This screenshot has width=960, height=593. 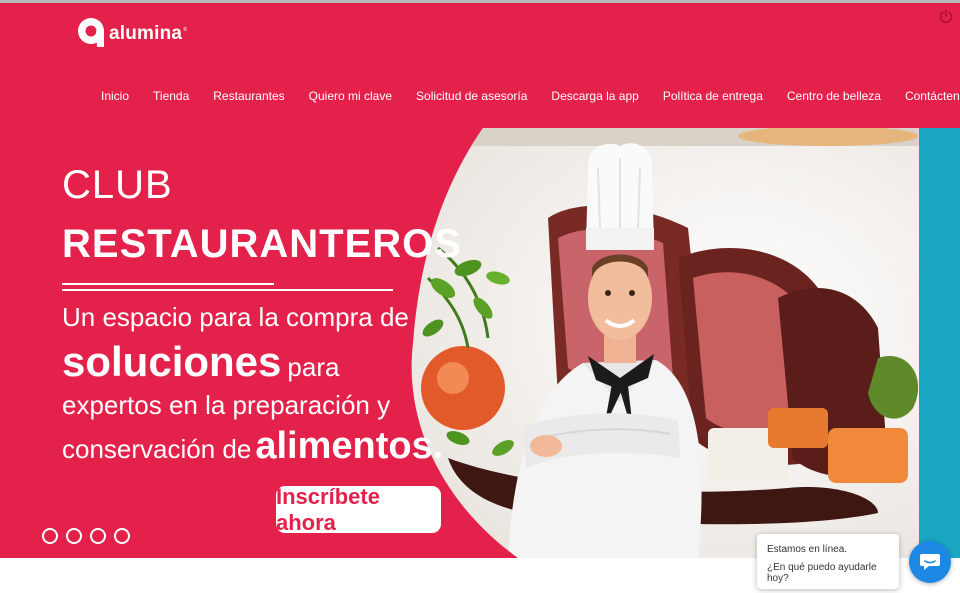 I want to click on nav-item-contactenos: Contáctenos, so click(x=926, y=96).